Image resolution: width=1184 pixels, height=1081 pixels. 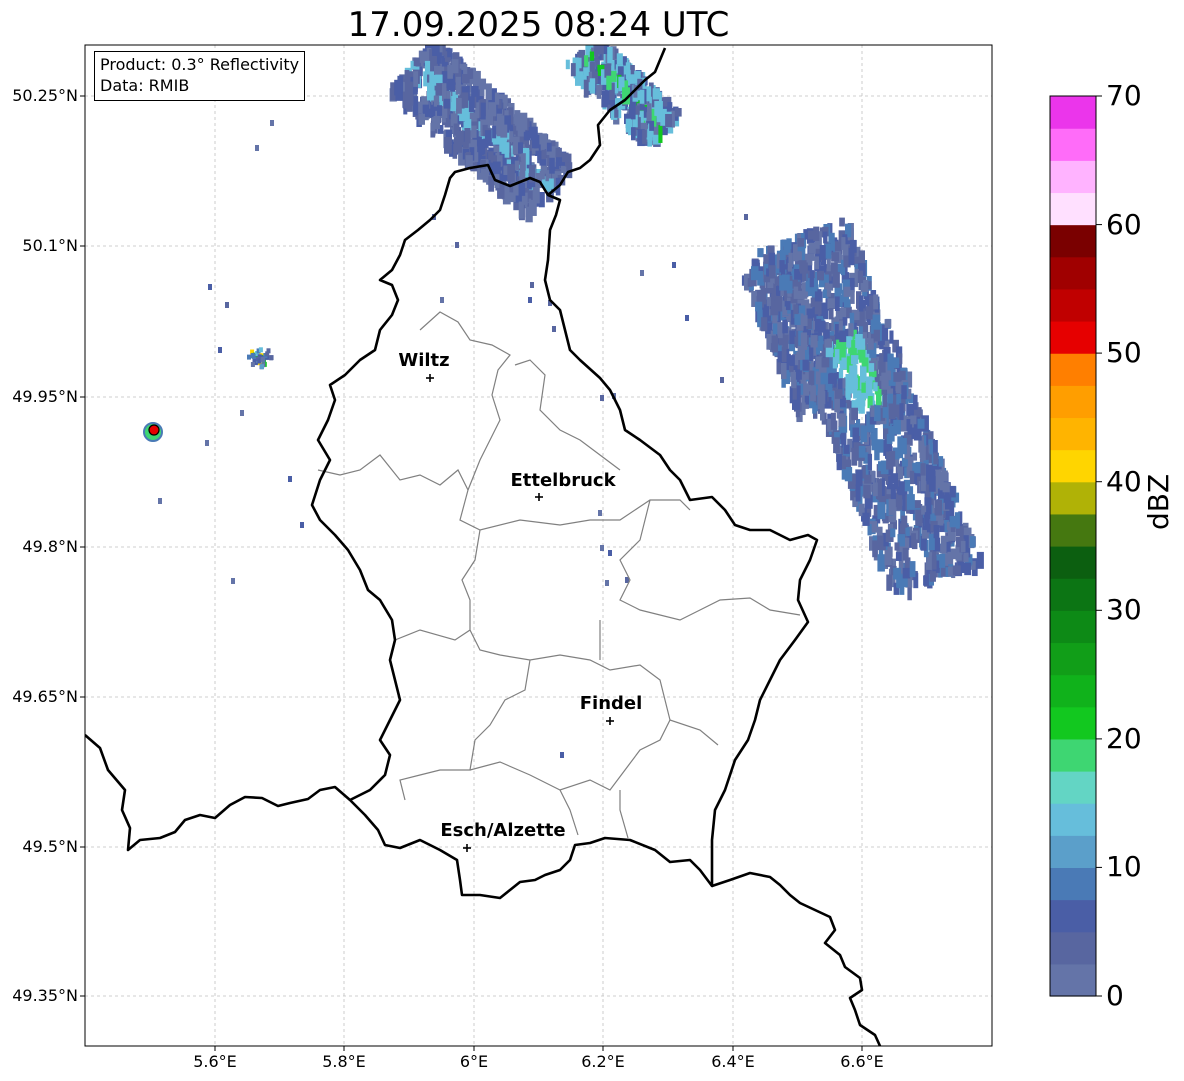 I want to click on colorbar-tick-label: 30, so click(x=1124, y=609).